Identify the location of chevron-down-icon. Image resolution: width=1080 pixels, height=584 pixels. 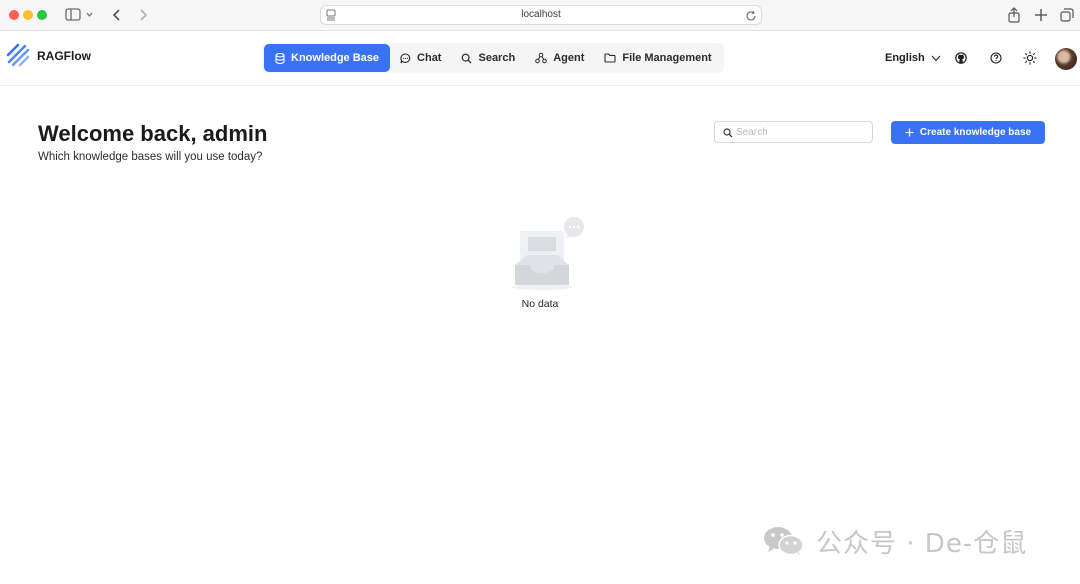
(936, 58).